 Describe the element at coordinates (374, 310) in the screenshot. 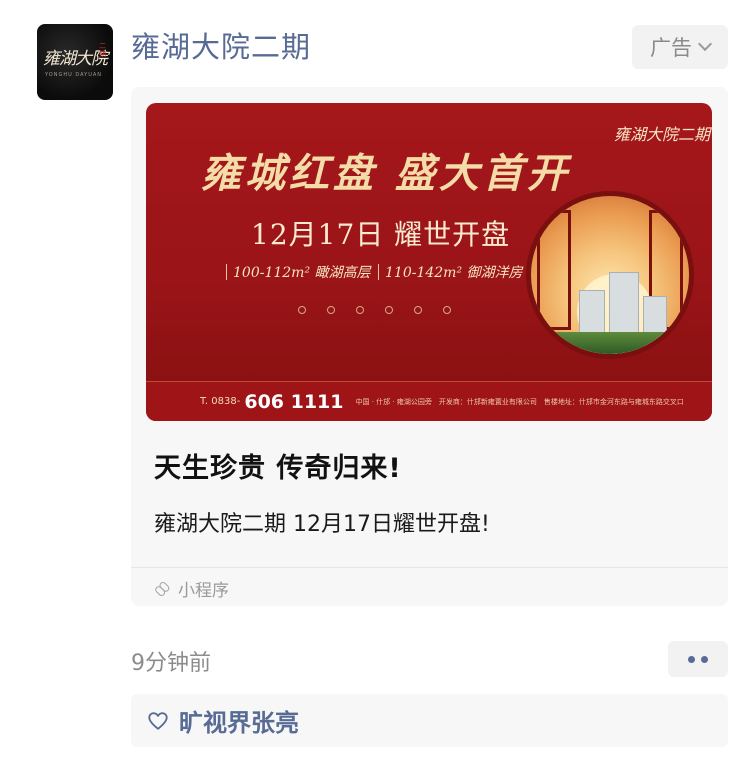

I see `banner-feature-icons` at that location.